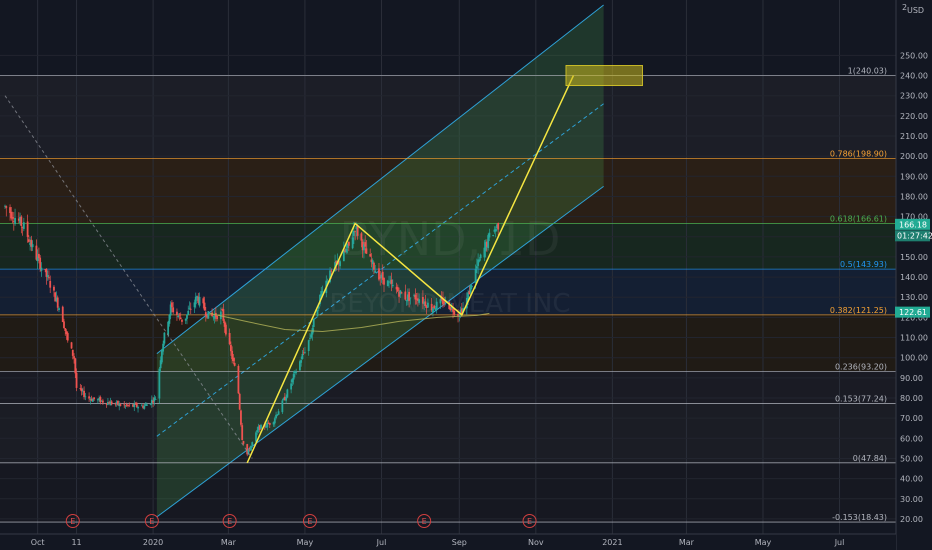  I want to click on time-tick-label: Oct, so click(38, 542).